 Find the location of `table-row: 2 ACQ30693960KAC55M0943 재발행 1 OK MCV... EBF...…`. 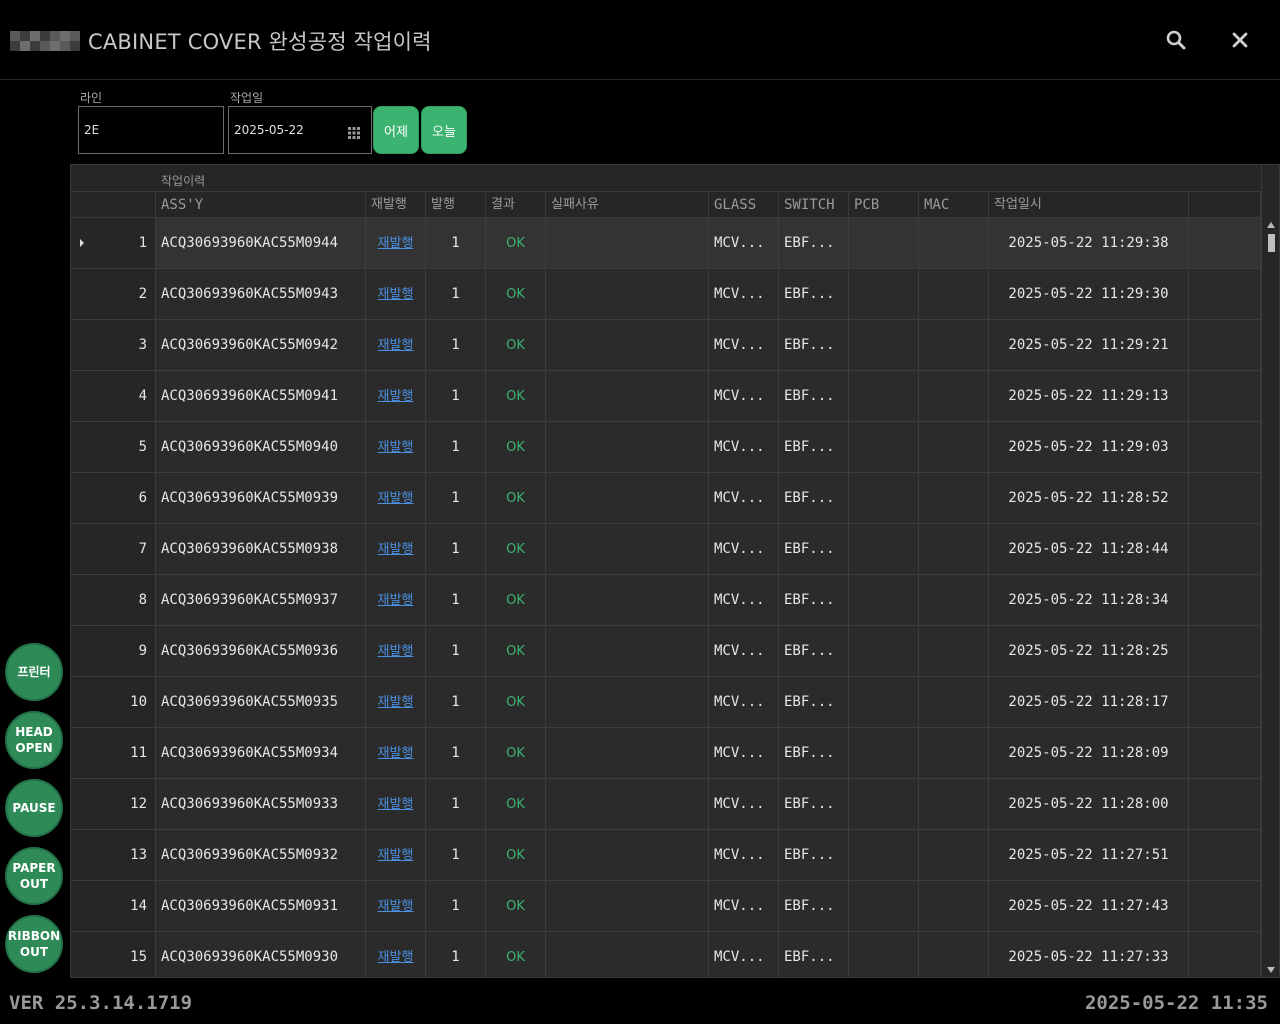

table-row: 2 ACQ30693960KAC55M0943 재발행 1 OK MCV... EBF...… is located at coordinates (666, 294).